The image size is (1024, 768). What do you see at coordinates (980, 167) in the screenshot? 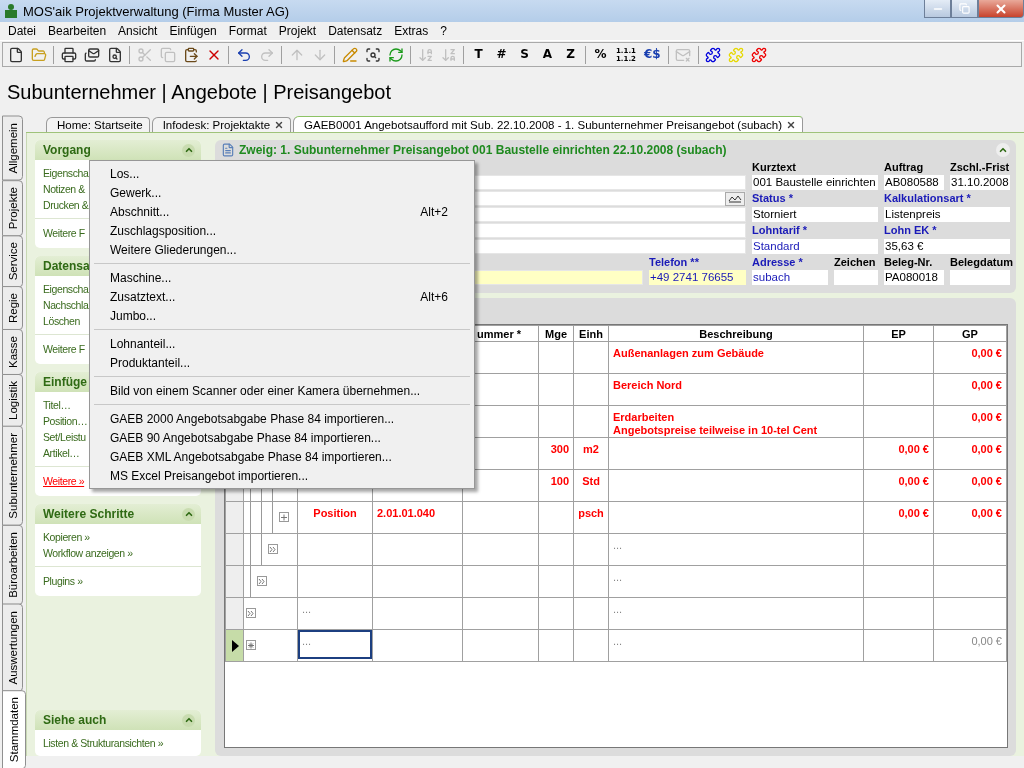
I see `field-label: Zschl.-Frist` at bounding box center [980, 167].